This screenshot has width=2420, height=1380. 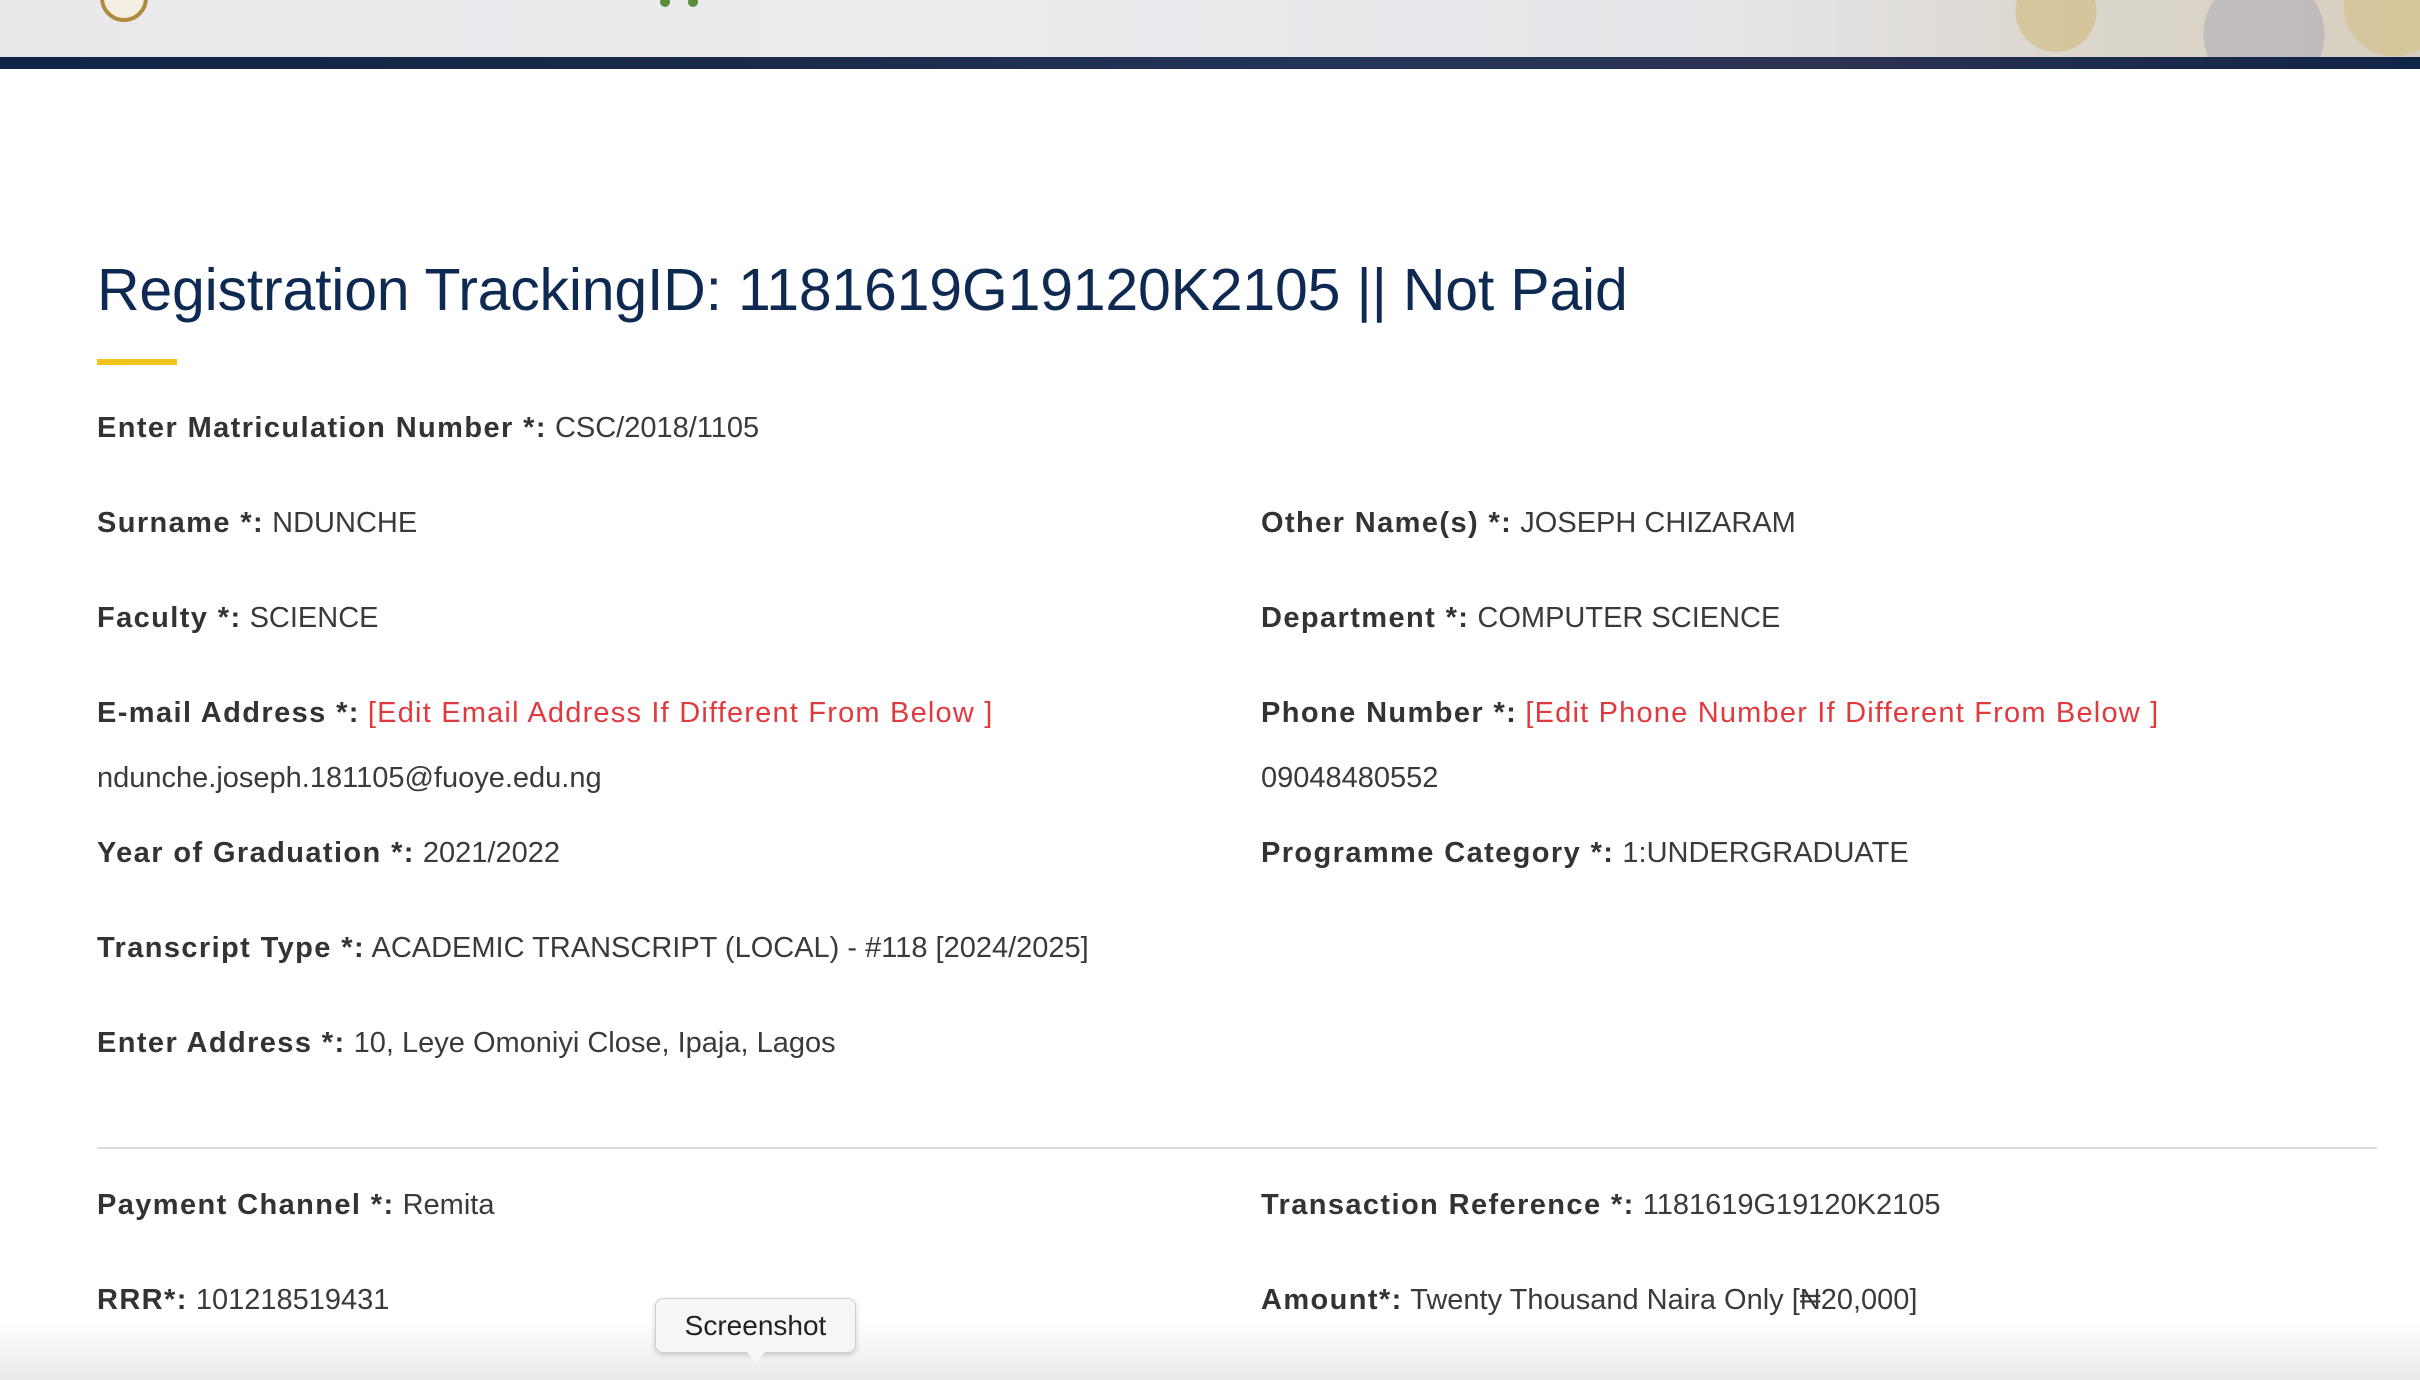 I want to click on programme-category-value: 1:UNDERGRADUATE, so click(x=1765, y=853).